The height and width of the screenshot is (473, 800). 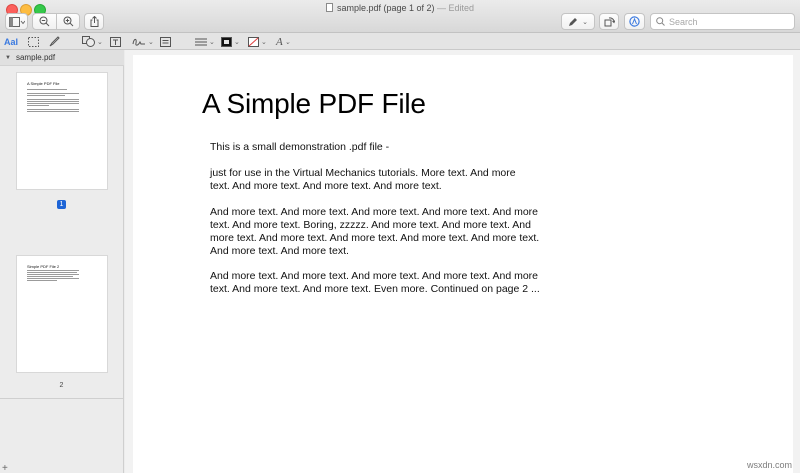 I want to click on add-icon: +, so click(x=5, y=468).